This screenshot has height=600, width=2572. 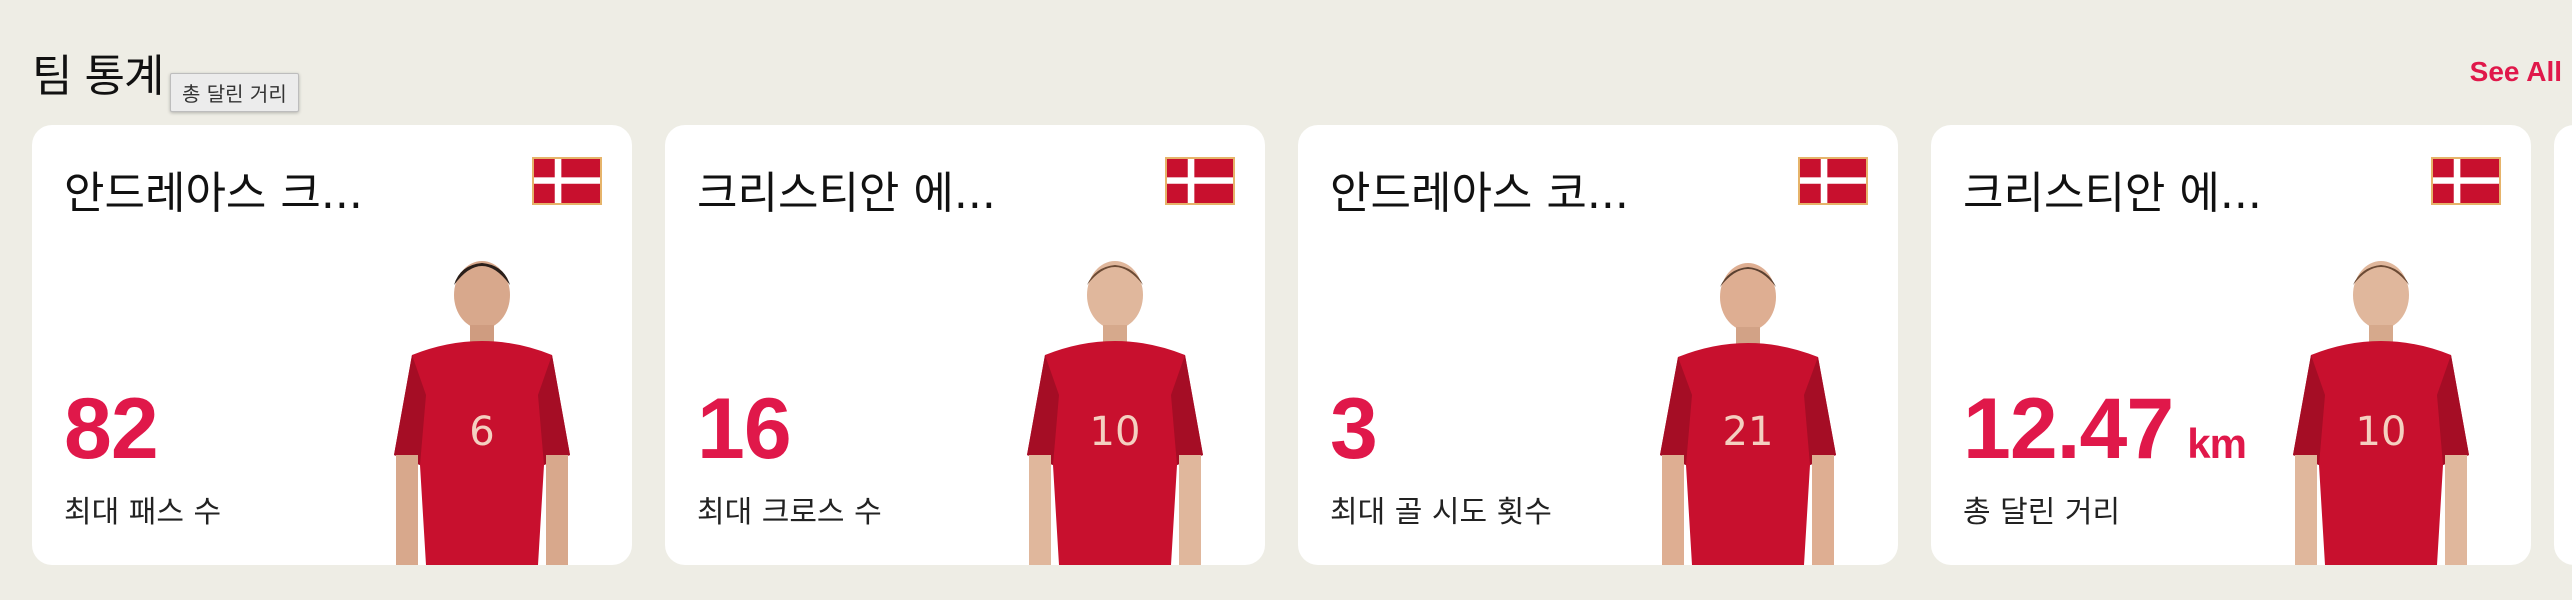 What do you see at coordinates (789, 512) in the screenshot?
I see `stat-label: 최대 크로스 수` at bounding box center [789, 512].